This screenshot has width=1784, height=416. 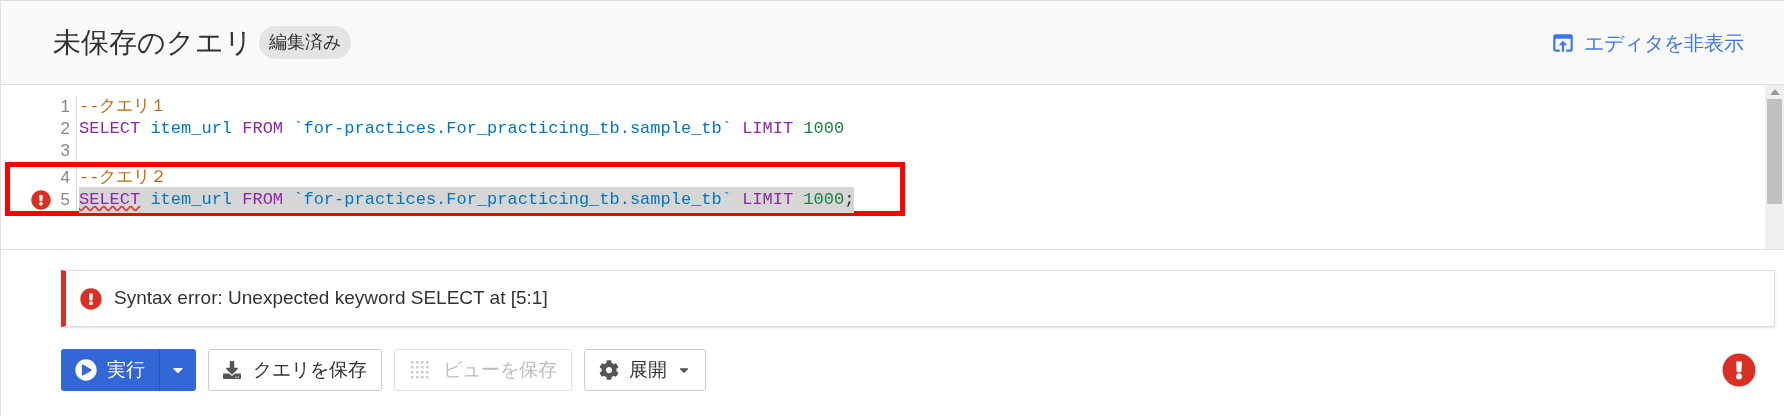 I want to click on error-message: Syntax error: Unexpected keyword SELECT at [5:1], so click(x=331, y=298).